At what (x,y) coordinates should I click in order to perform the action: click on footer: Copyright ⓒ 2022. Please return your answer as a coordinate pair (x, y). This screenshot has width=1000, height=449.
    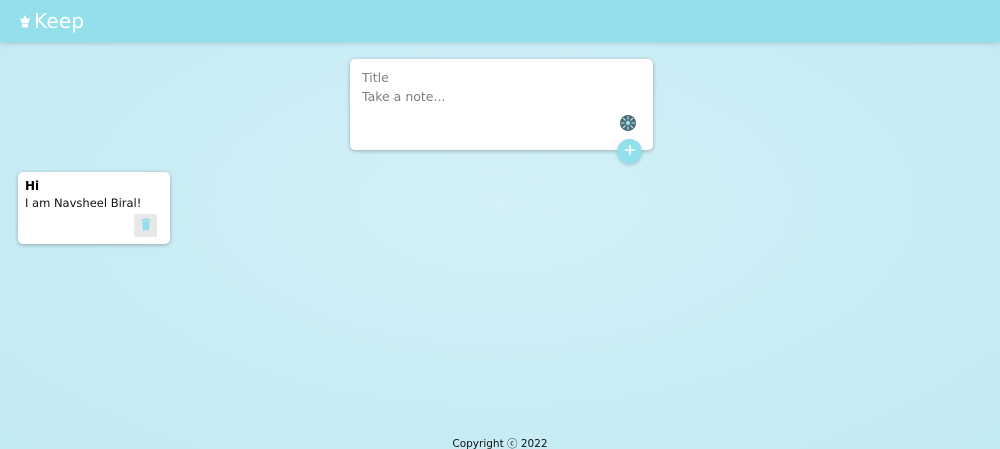
    Looking at the image, I should click on (500, 442).